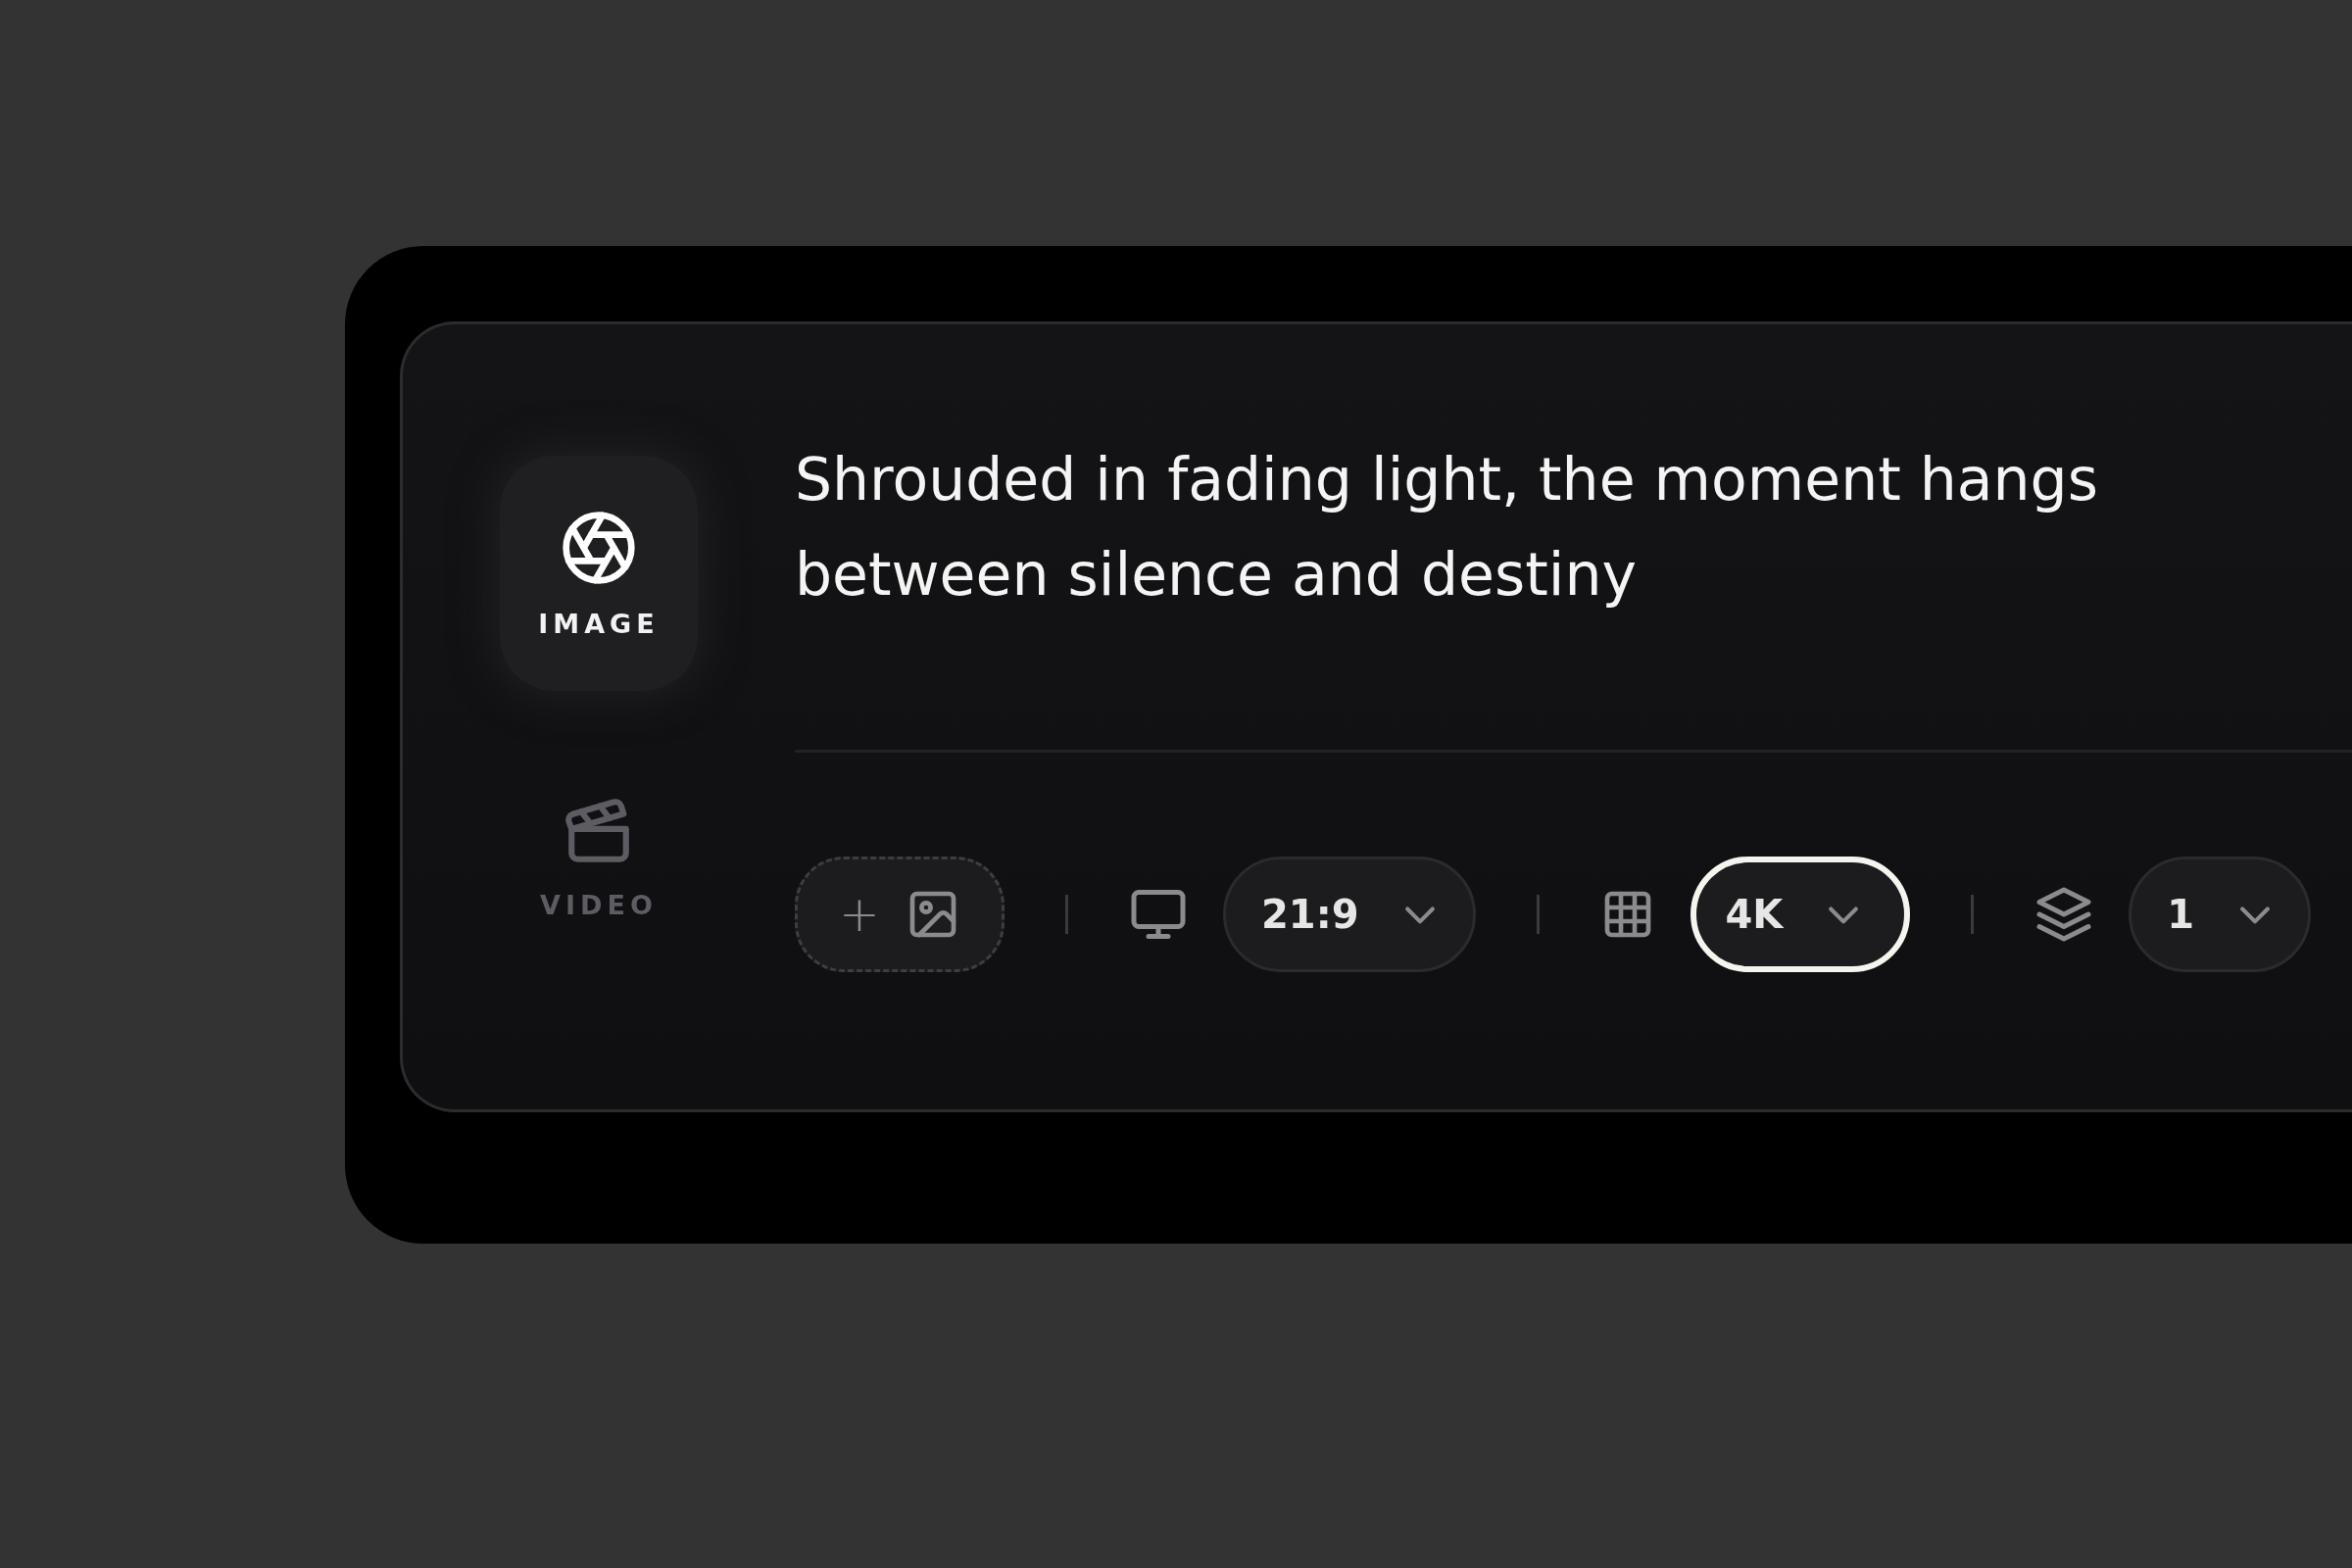 The height and width of the screenshot is (1568, 2352). Describe the element at coordinates (2064, 915) in the screenshot. I see `layers-icon` at that location.